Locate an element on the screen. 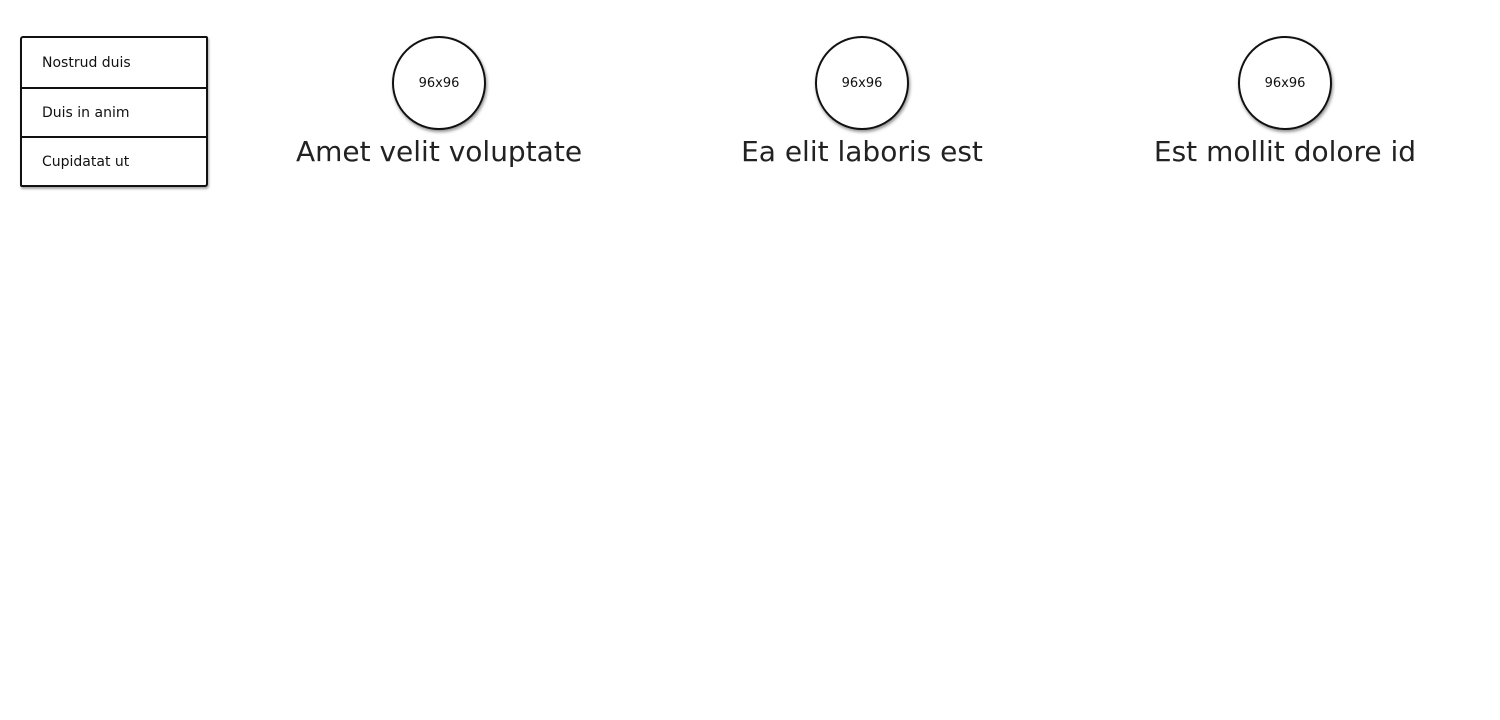  side-menu: Nostrud duis Duis in anim Cupidatat ut is located at coordinates (114, 111).